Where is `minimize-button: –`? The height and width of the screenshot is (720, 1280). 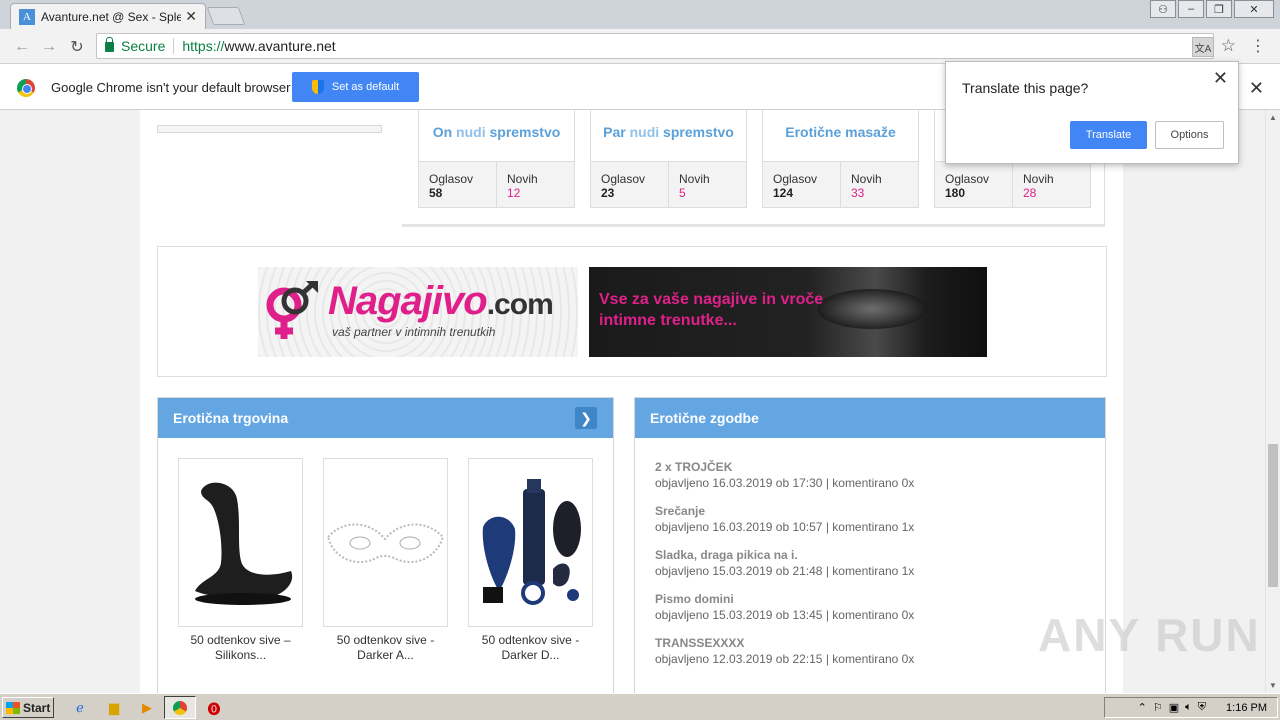 minimize-button: – is located at coordinates (1191, 9).